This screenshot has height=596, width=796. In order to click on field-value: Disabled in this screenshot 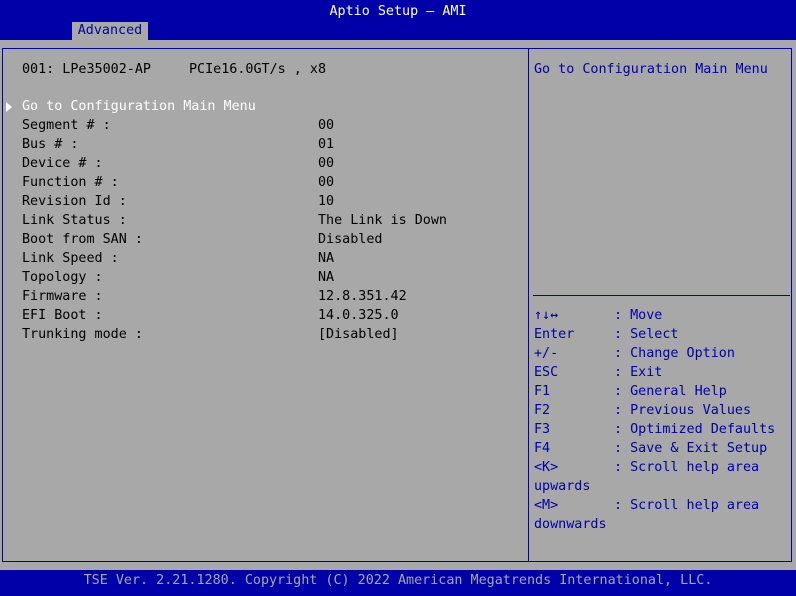, I will do `click(350, 239)`.